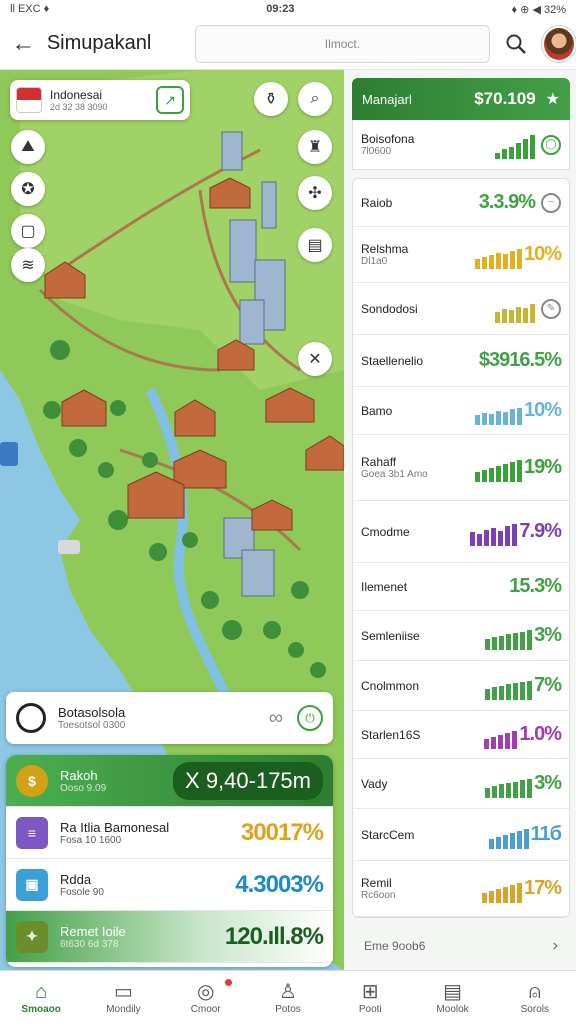 This screenshot has width=576, height=1024. Describe the element at coordinates (271, 99) in the screenshot. I see `bag-icon: ⚱` at that location.